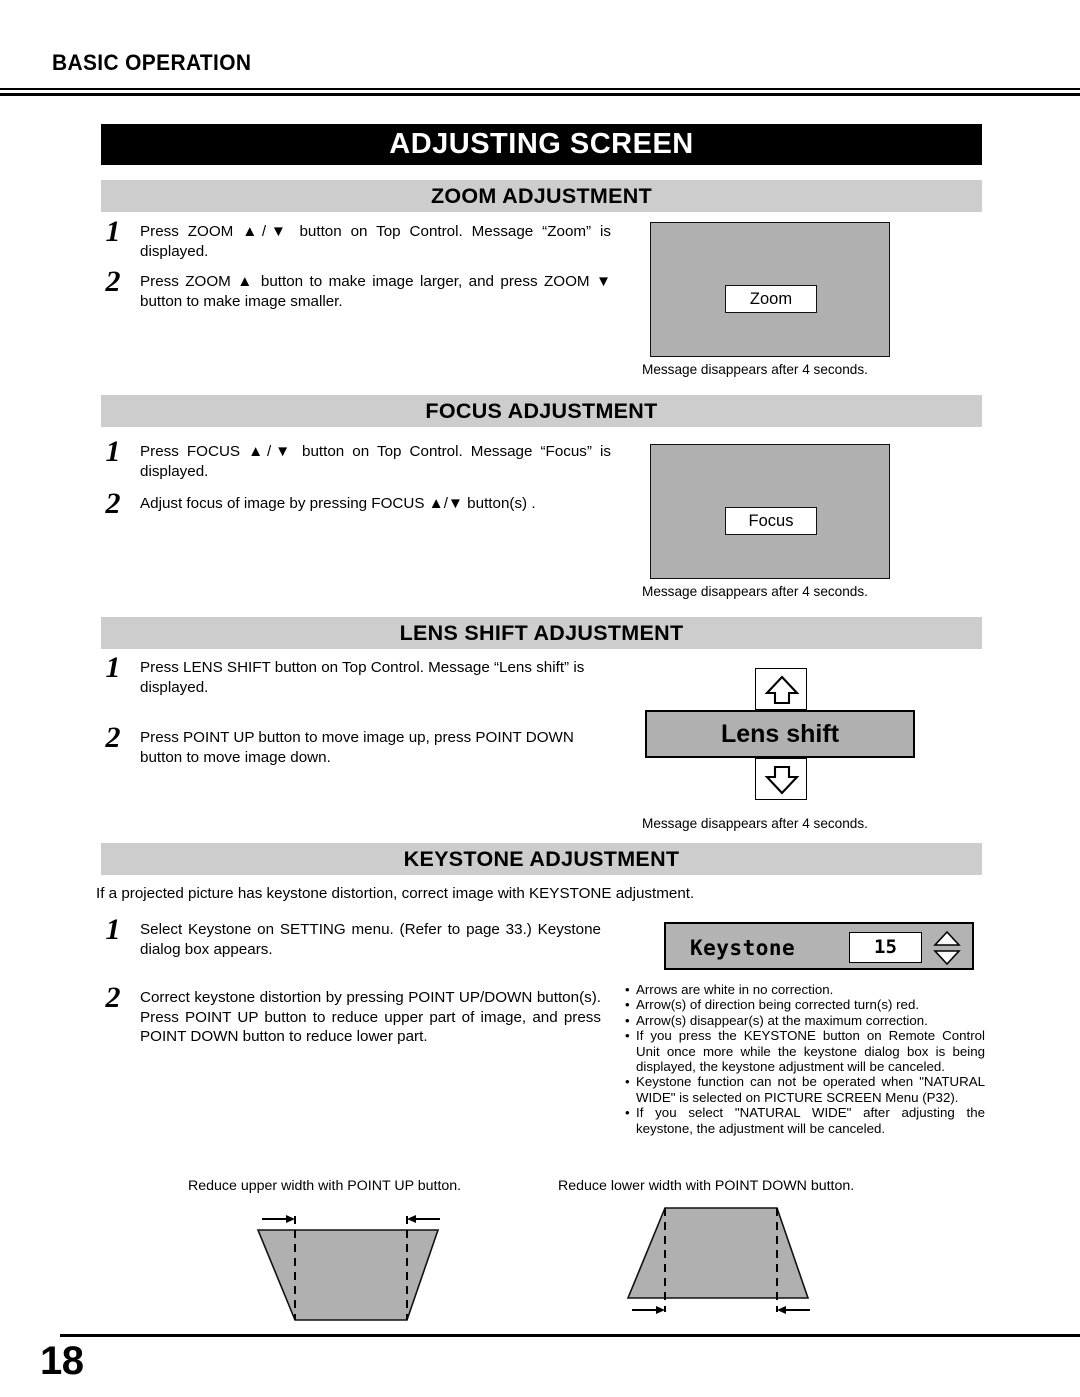  Describe the element at coordinates (755, 823) in the screenshot. I see `lens-shift-caption: Message disappears after 4 seconds.` at that location.